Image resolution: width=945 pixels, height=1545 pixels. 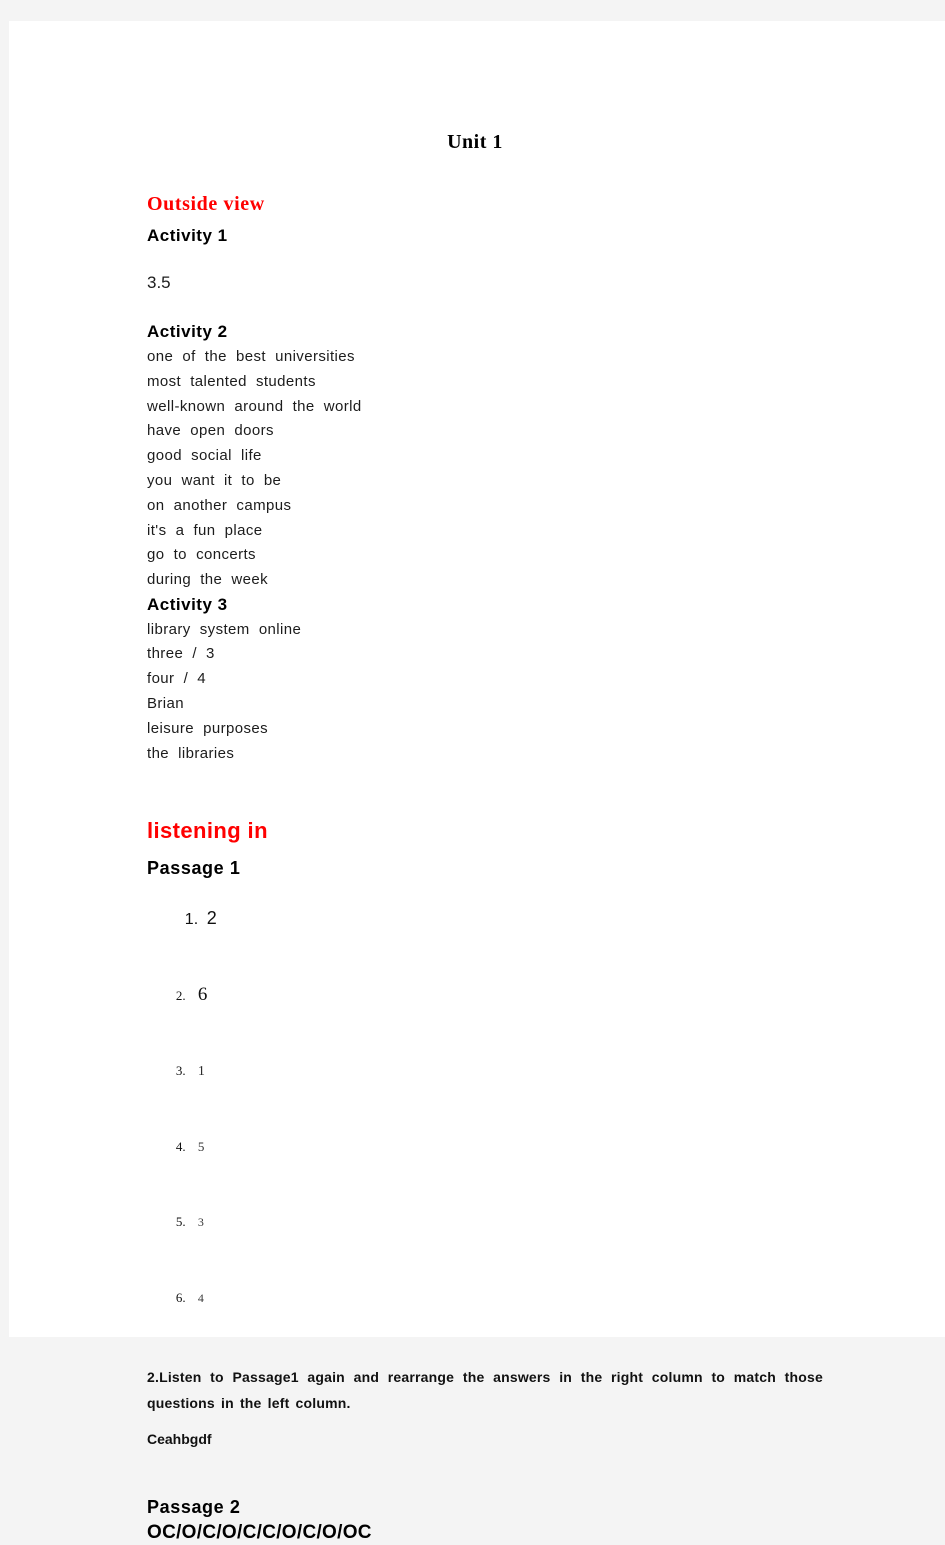 I want to click on list-item-number: 6., so click(x=180, y=1297).